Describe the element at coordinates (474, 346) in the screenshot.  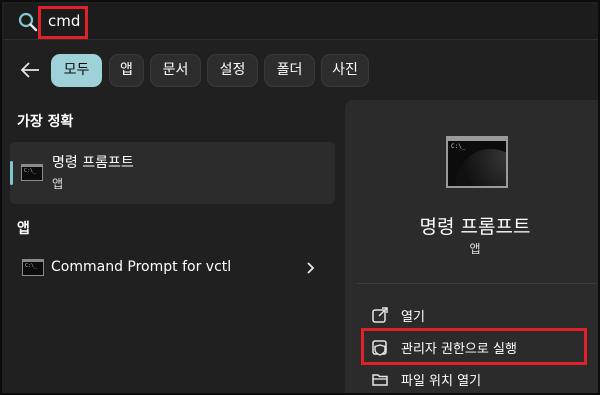
I see `run-as-admin-highlight-box` at that location.